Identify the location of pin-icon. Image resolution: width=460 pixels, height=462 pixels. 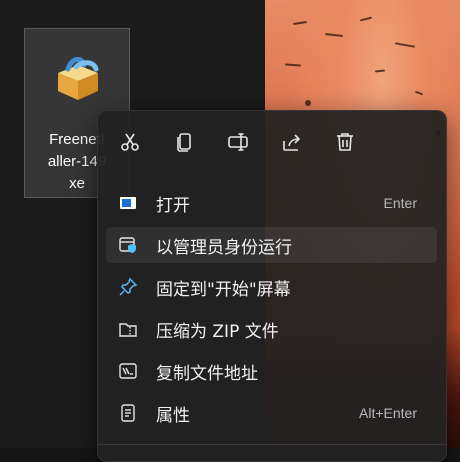
(128, 286).